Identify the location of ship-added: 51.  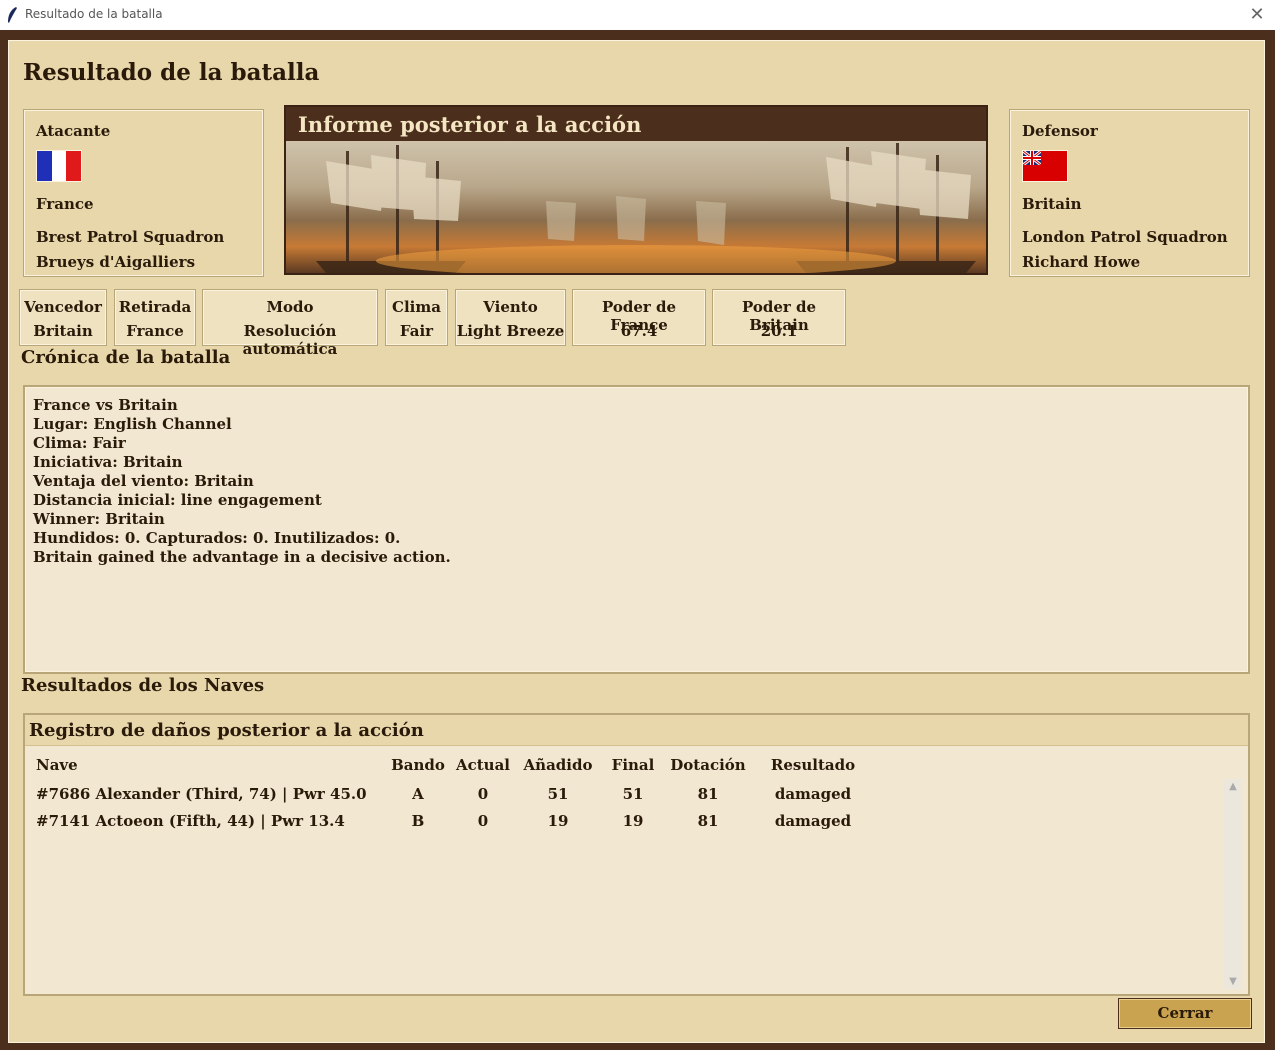
(558, 794).